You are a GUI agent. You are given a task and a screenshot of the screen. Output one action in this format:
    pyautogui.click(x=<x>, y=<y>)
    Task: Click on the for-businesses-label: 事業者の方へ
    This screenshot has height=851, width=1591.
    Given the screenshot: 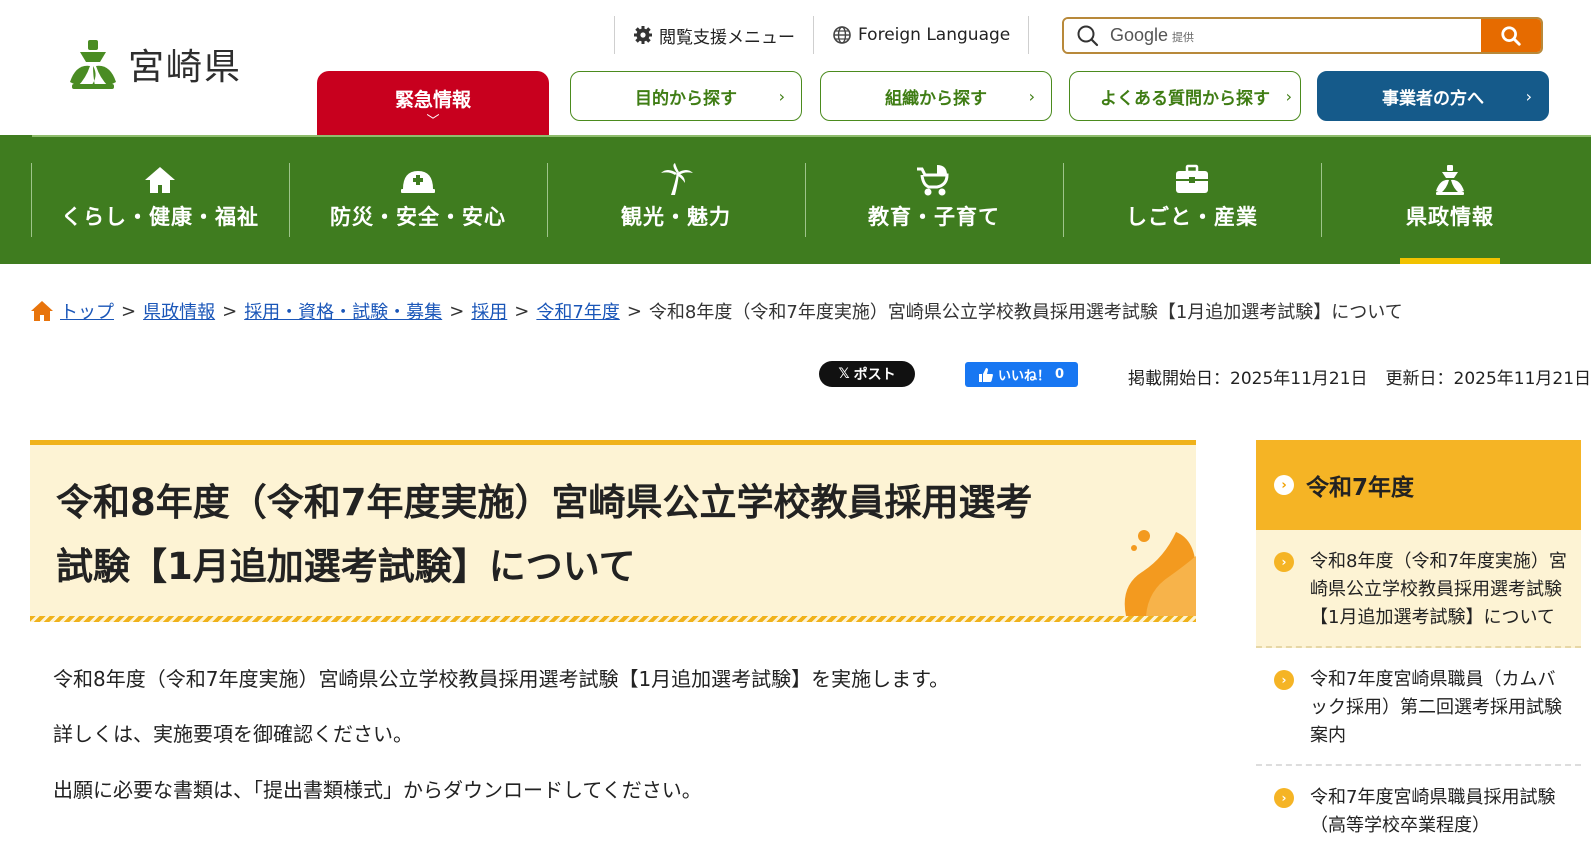 What is the action you would take?
    pyautogui.click(x=1433, y=98)
    